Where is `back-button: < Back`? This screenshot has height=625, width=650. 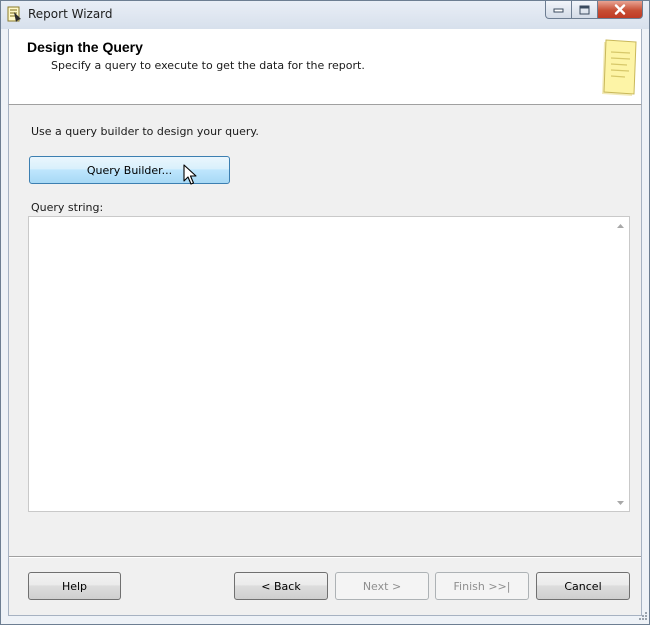 back-button: < Back is located at coordinates (281, 586).